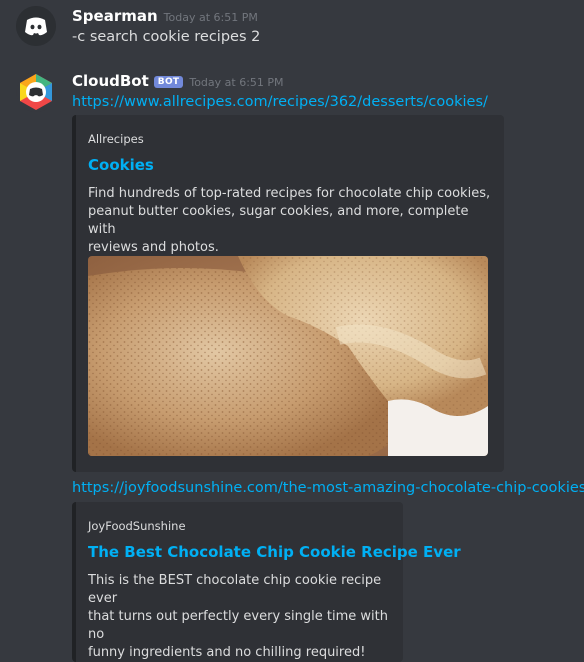  What do you see at coordinates (110, 81) in the screenshot?
I see `author-name-text: CloudBot` at bounding box center [110, 81].